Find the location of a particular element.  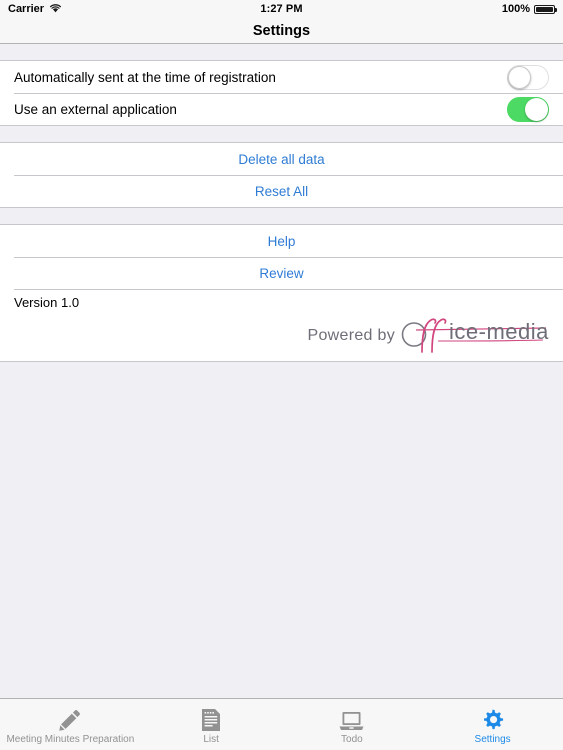

help-label: Help is located at coordinates (281, 241).